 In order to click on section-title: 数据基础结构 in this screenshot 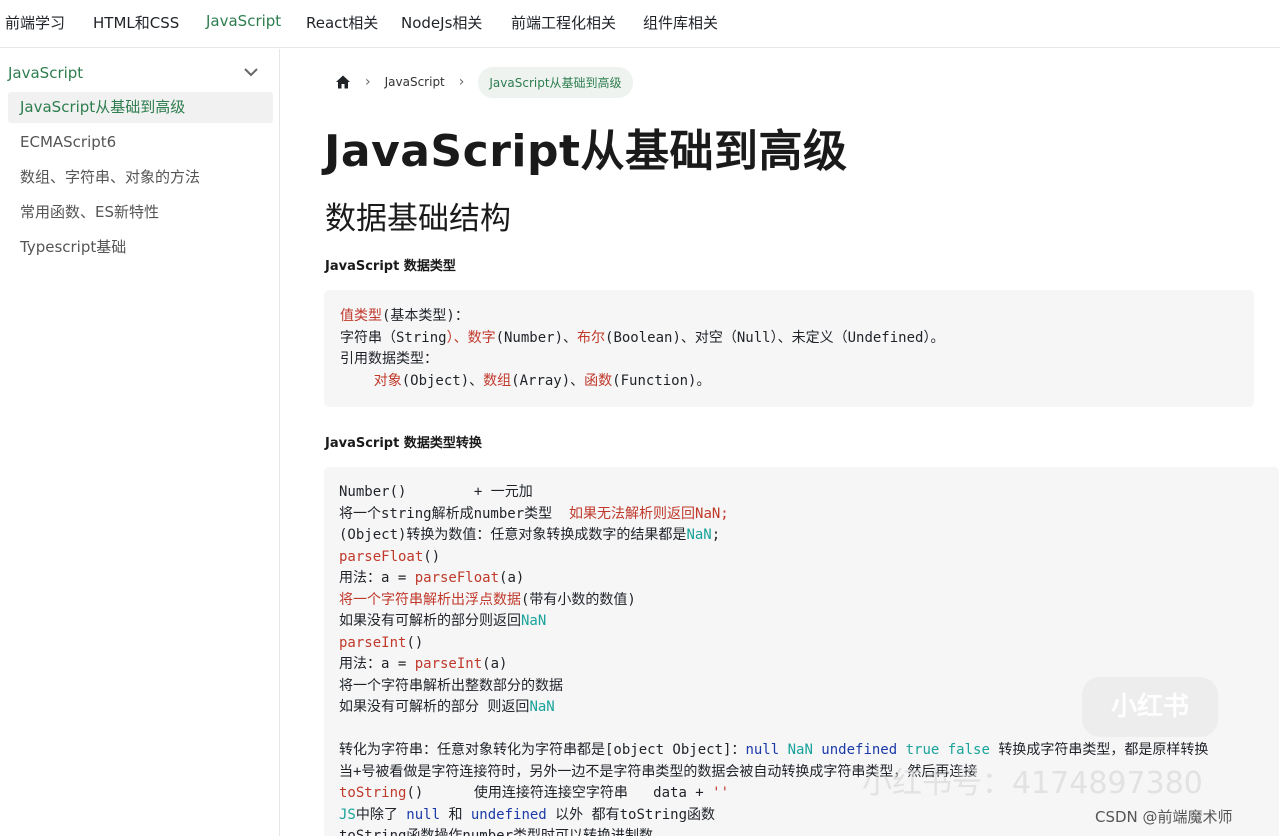, I will do `click(418, 219)`.